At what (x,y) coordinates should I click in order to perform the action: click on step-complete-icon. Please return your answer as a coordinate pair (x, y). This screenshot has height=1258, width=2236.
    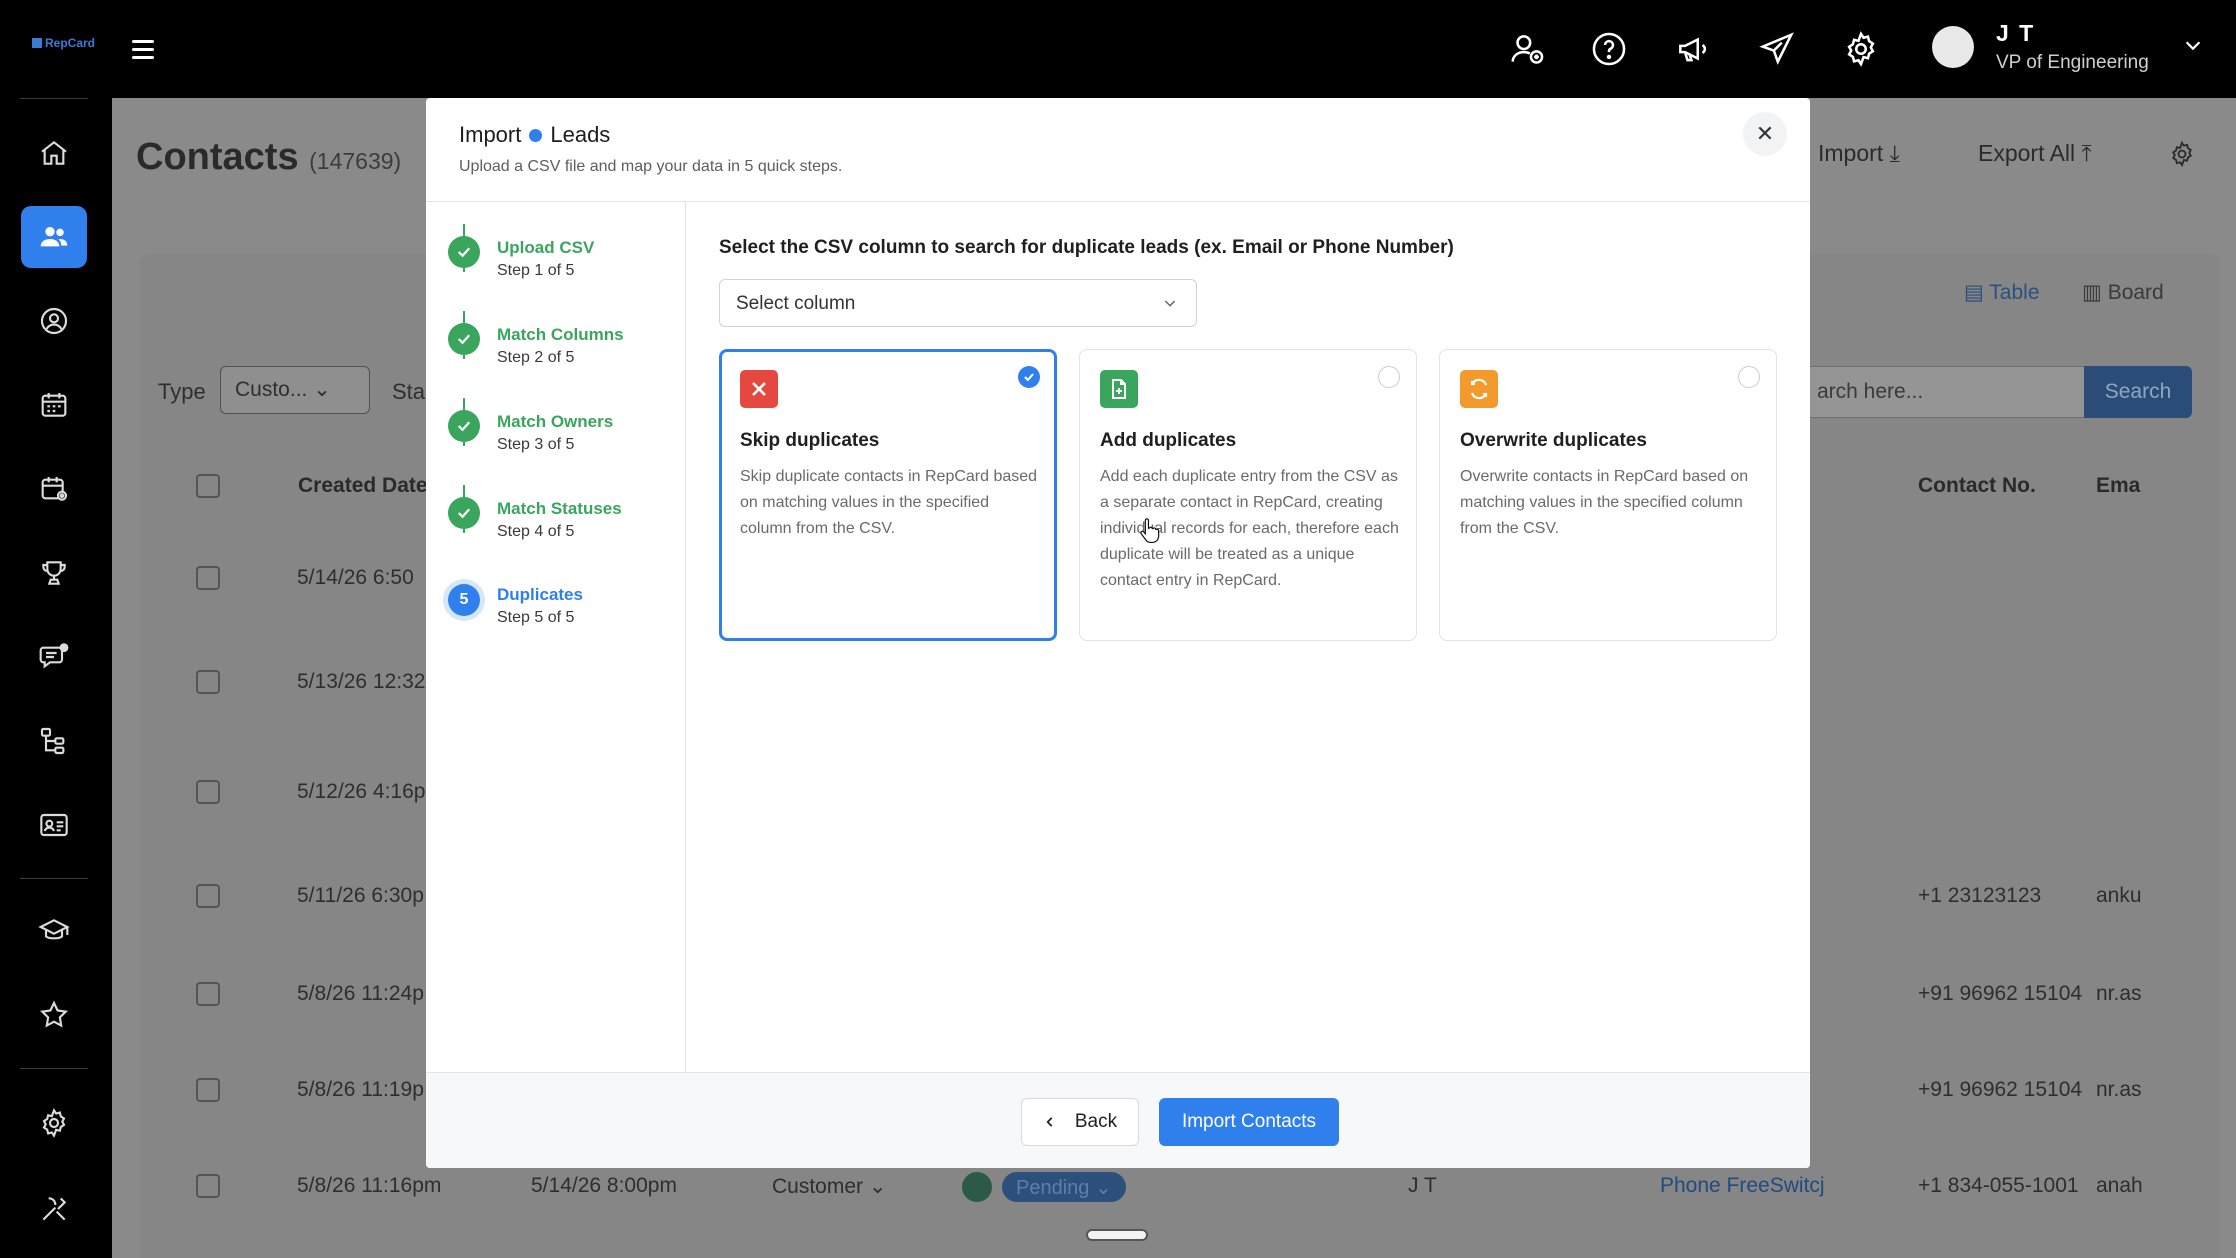
    Looking at the image, I should click on (464, 339).